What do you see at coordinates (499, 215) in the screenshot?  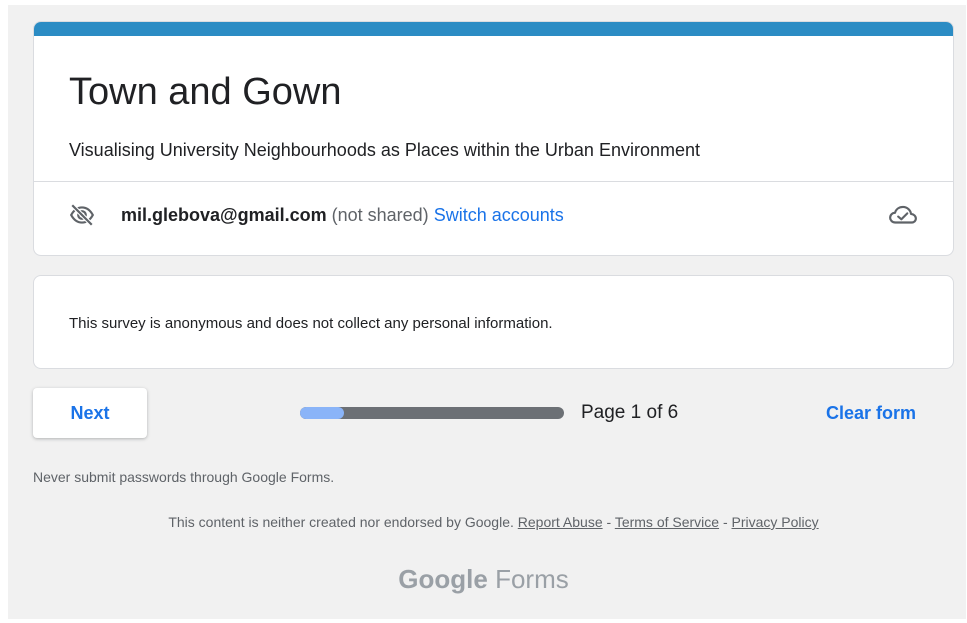 I see `switch-accounts-link: Switch accounts` at bounding box center [499, 215].